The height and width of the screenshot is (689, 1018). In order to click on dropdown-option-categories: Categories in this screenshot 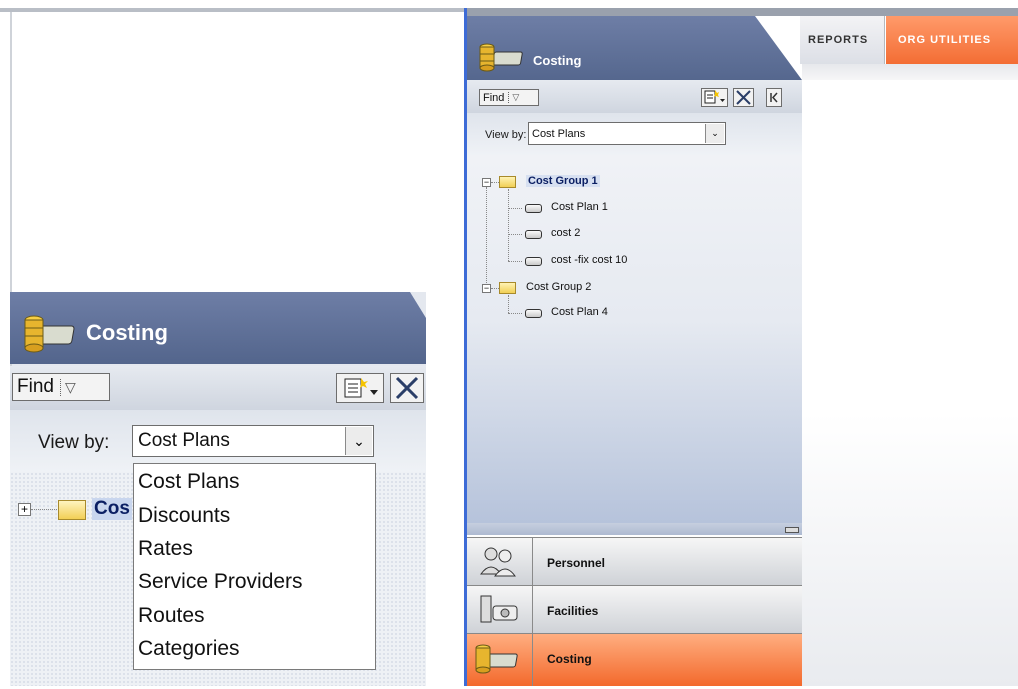, I will do `click(189, 649)`.